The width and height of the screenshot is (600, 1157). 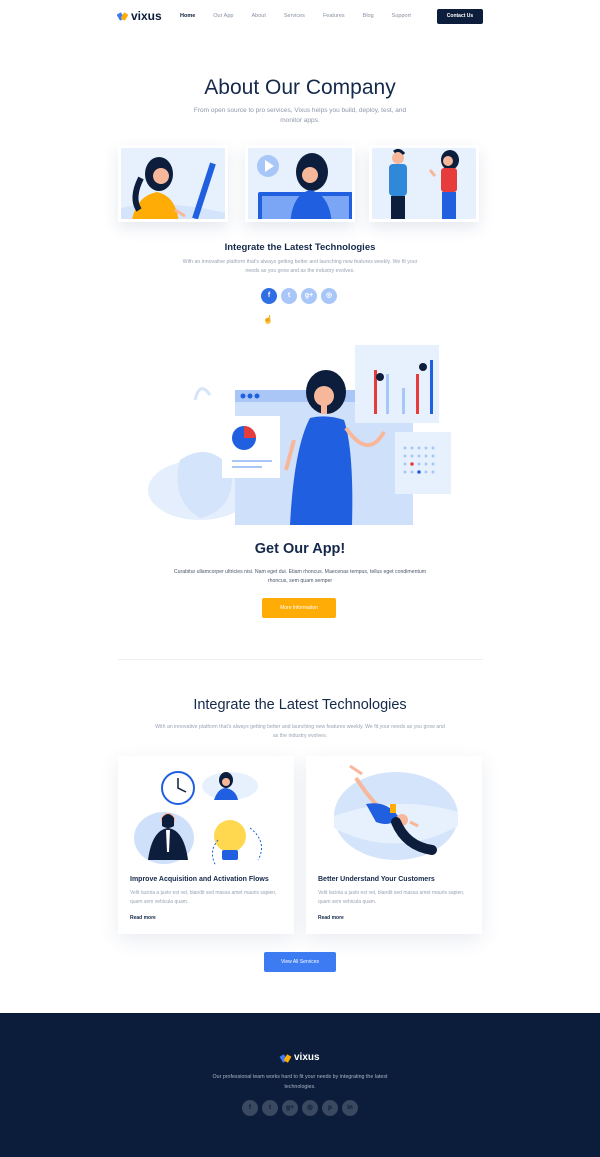 What do you see at coordinates (187, 16) in the screenshot?
I see `nav-item-home: Home` at bounding box center [187, 16].